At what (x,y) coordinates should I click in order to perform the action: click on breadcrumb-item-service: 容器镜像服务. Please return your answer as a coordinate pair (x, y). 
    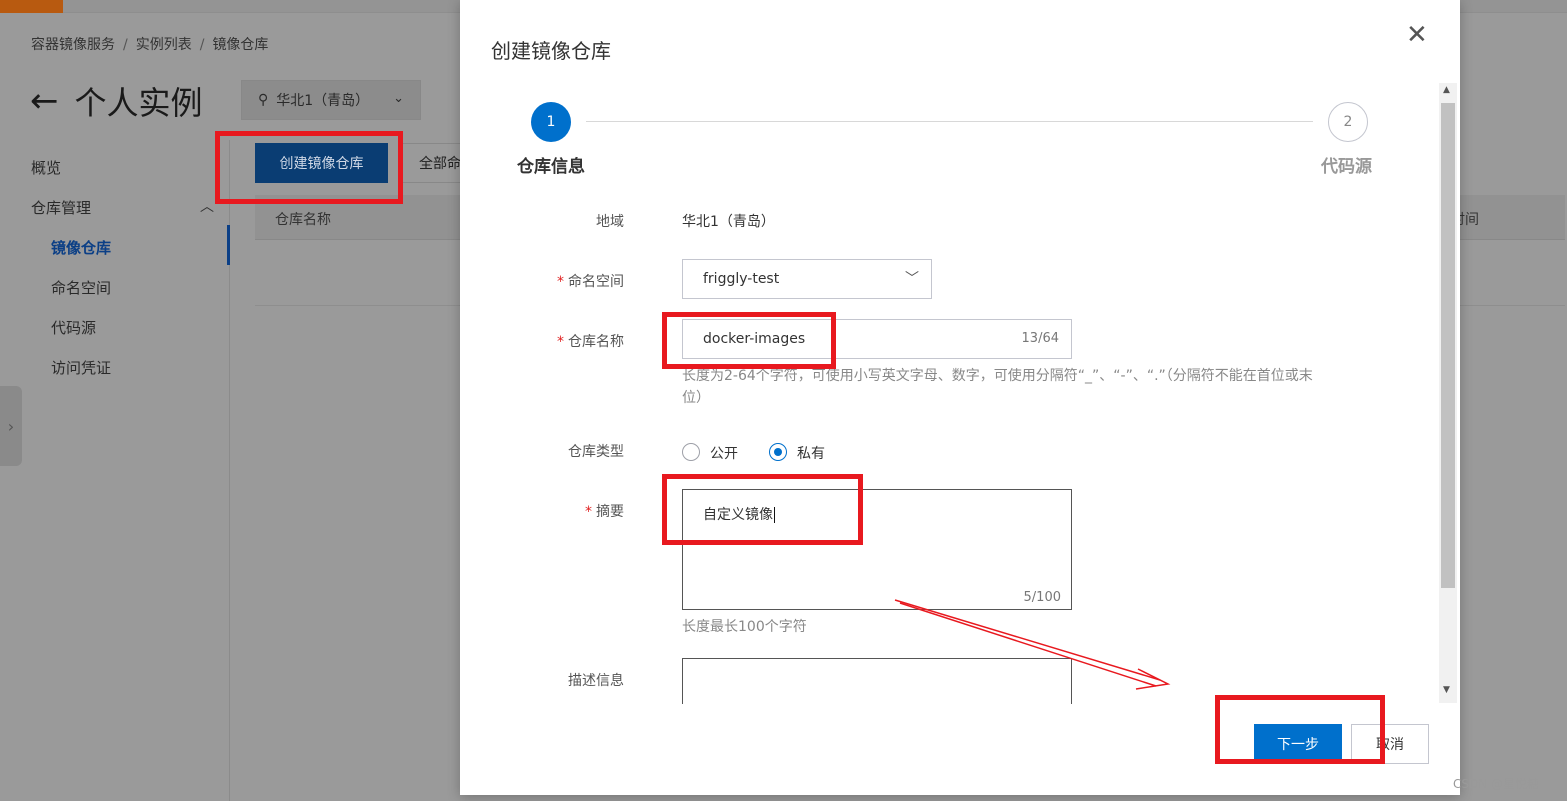
    Looking at the image, I should click on (73, 45).